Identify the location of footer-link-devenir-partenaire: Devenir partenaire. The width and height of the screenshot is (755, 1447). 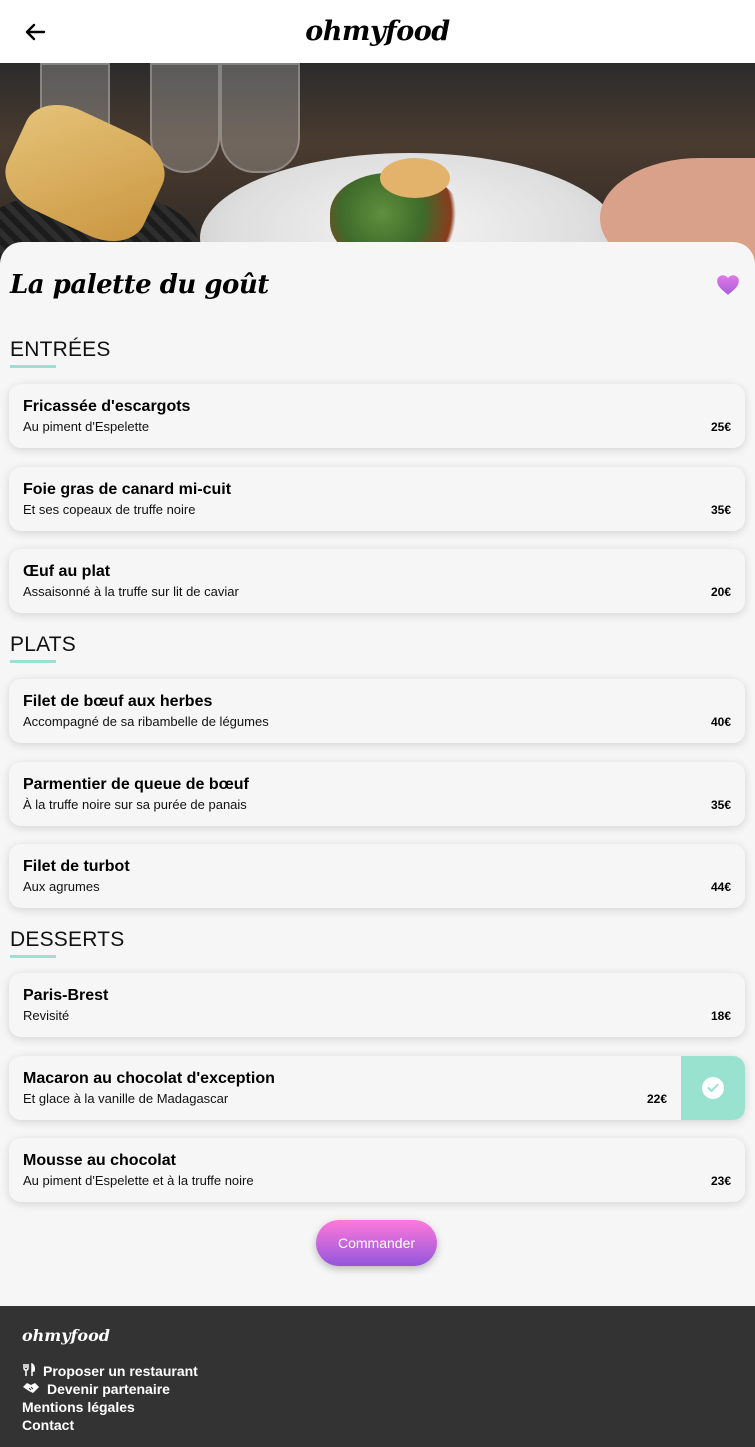
(110, 1389).